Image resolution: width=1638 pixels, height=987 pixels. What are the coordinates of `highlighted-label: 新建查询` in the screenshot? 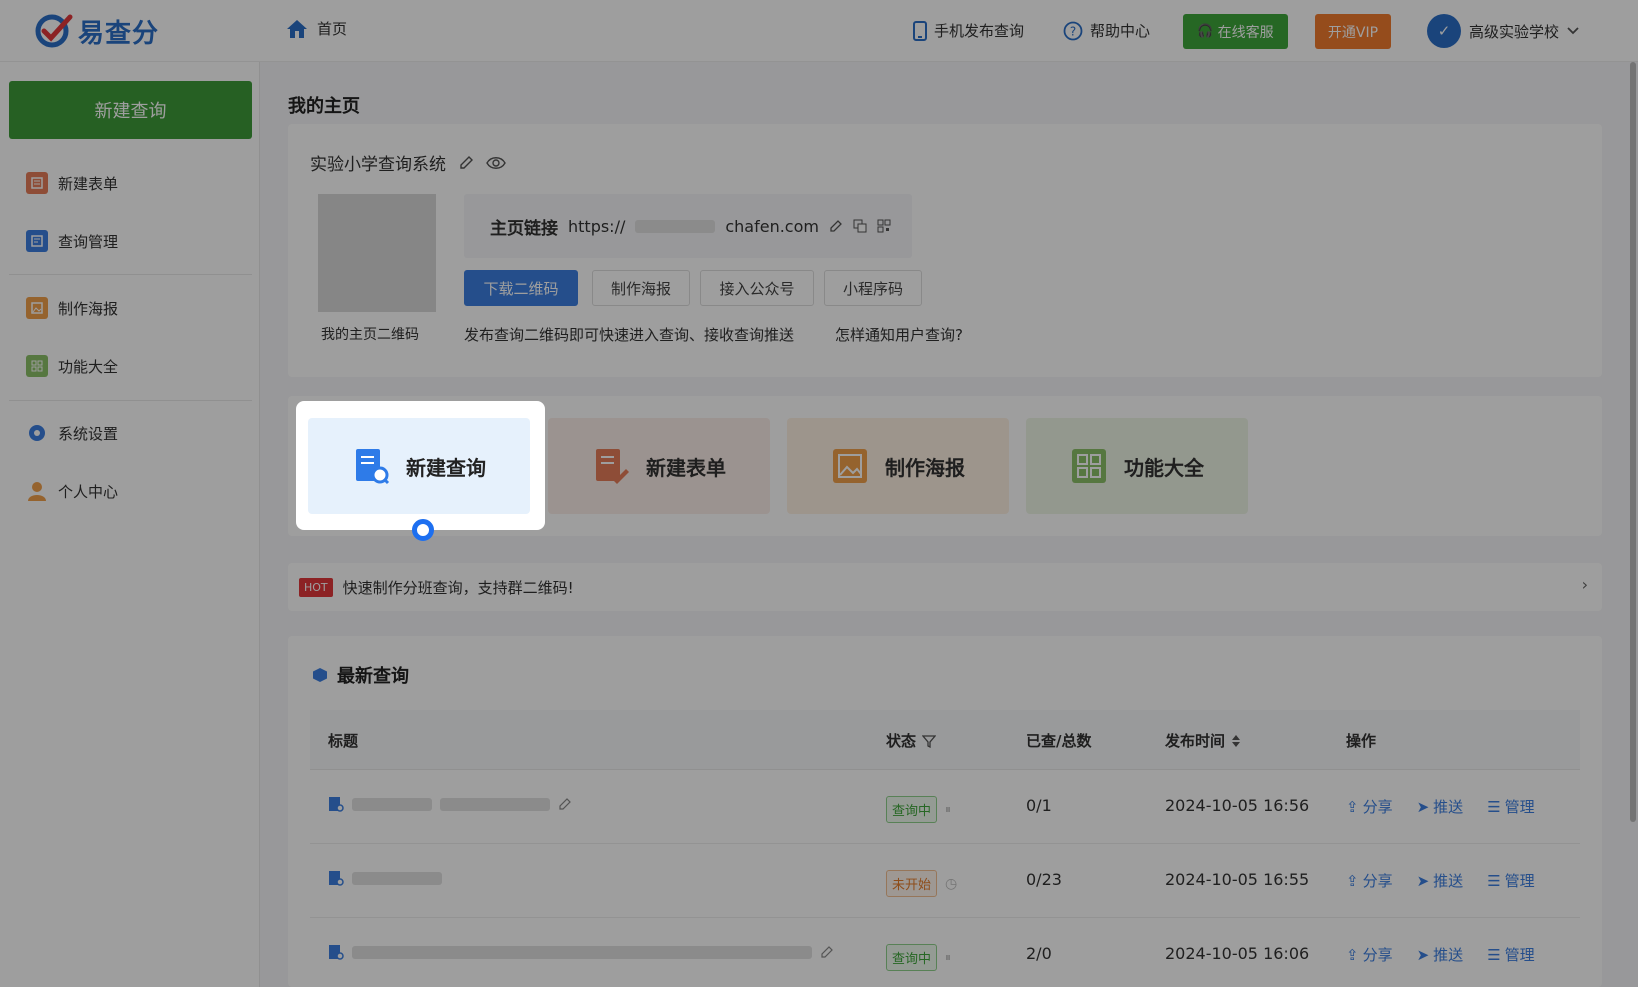 It's located at (446, 467).